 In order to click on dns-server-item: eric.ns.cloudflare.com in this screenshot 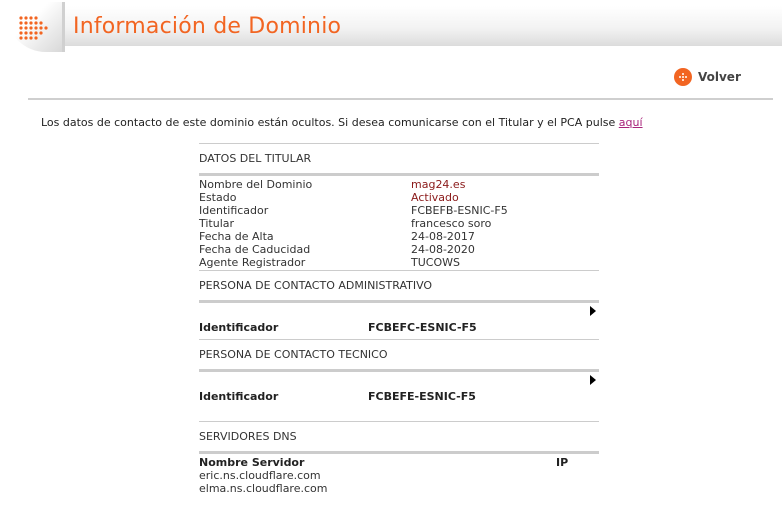, I will do `click(260, 475)`.